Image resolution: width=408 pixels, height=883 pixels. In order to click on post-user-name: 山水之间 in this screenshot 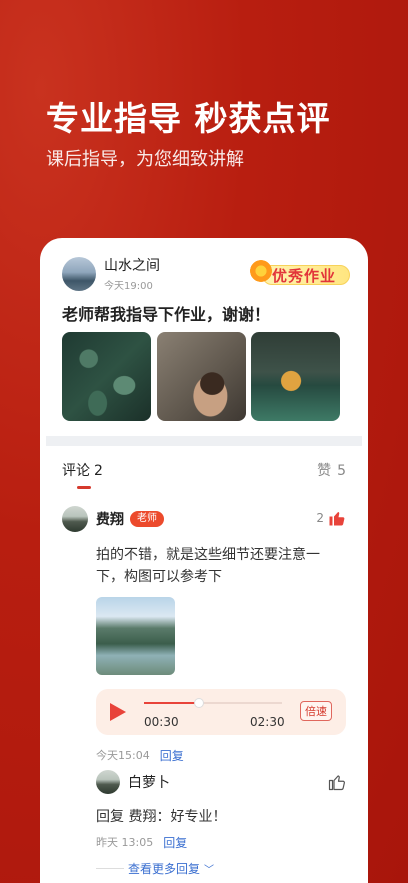, I will do `click(132, 265)`.